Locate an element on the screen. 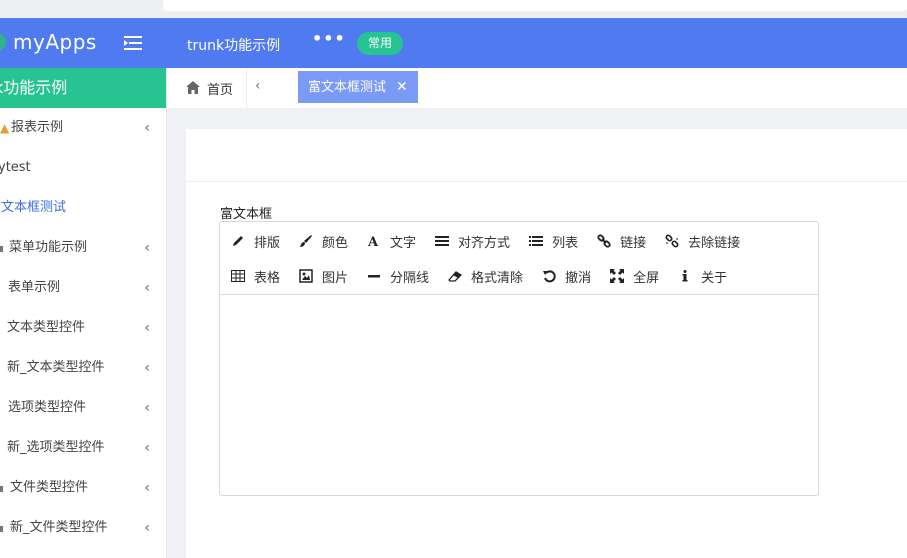 This screenshot has width=907, height=558. top-strip is located at coordinates (453, 9).